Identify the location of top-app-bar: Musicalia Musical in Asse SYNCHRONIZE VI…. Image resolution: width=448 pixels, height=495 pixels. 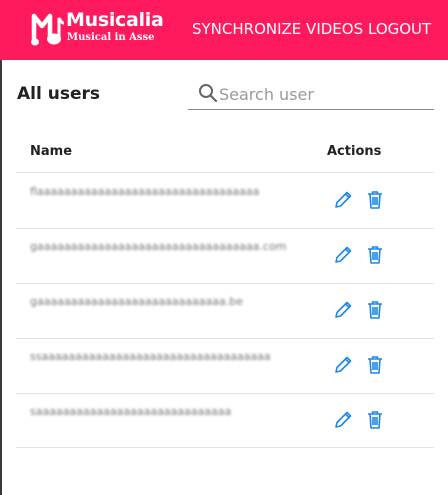
(224, 30).